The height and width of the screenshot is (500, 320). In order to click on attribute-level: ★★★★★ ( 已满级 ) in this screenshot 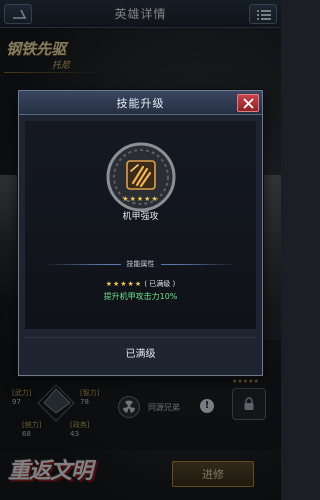, I will do `click(140, 284)`.